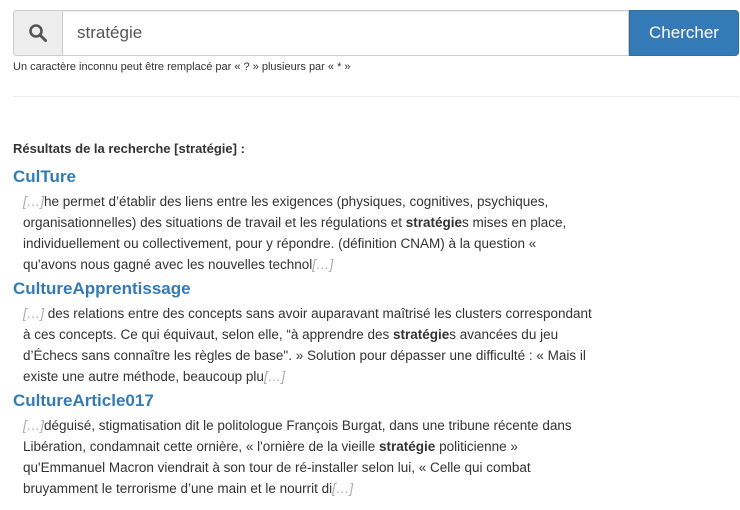  Describe the element at coordinates (376, 96) in the screenshot. I see `divider` at that location.